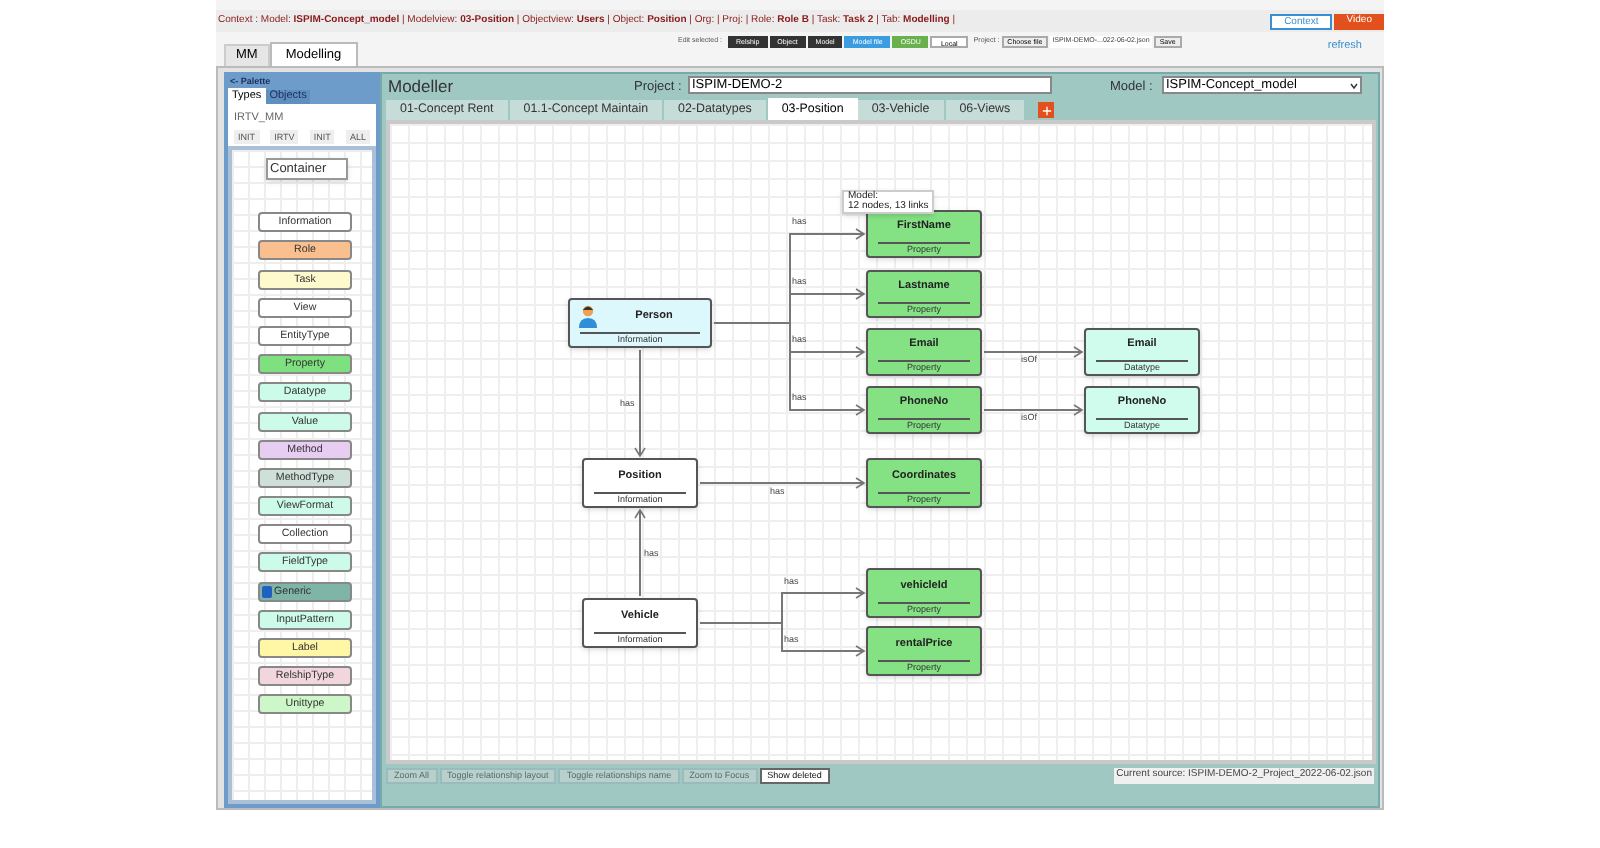 The width and height of the screenshot is (1600, 848). I want to click on info-icon, so click(267, 591).